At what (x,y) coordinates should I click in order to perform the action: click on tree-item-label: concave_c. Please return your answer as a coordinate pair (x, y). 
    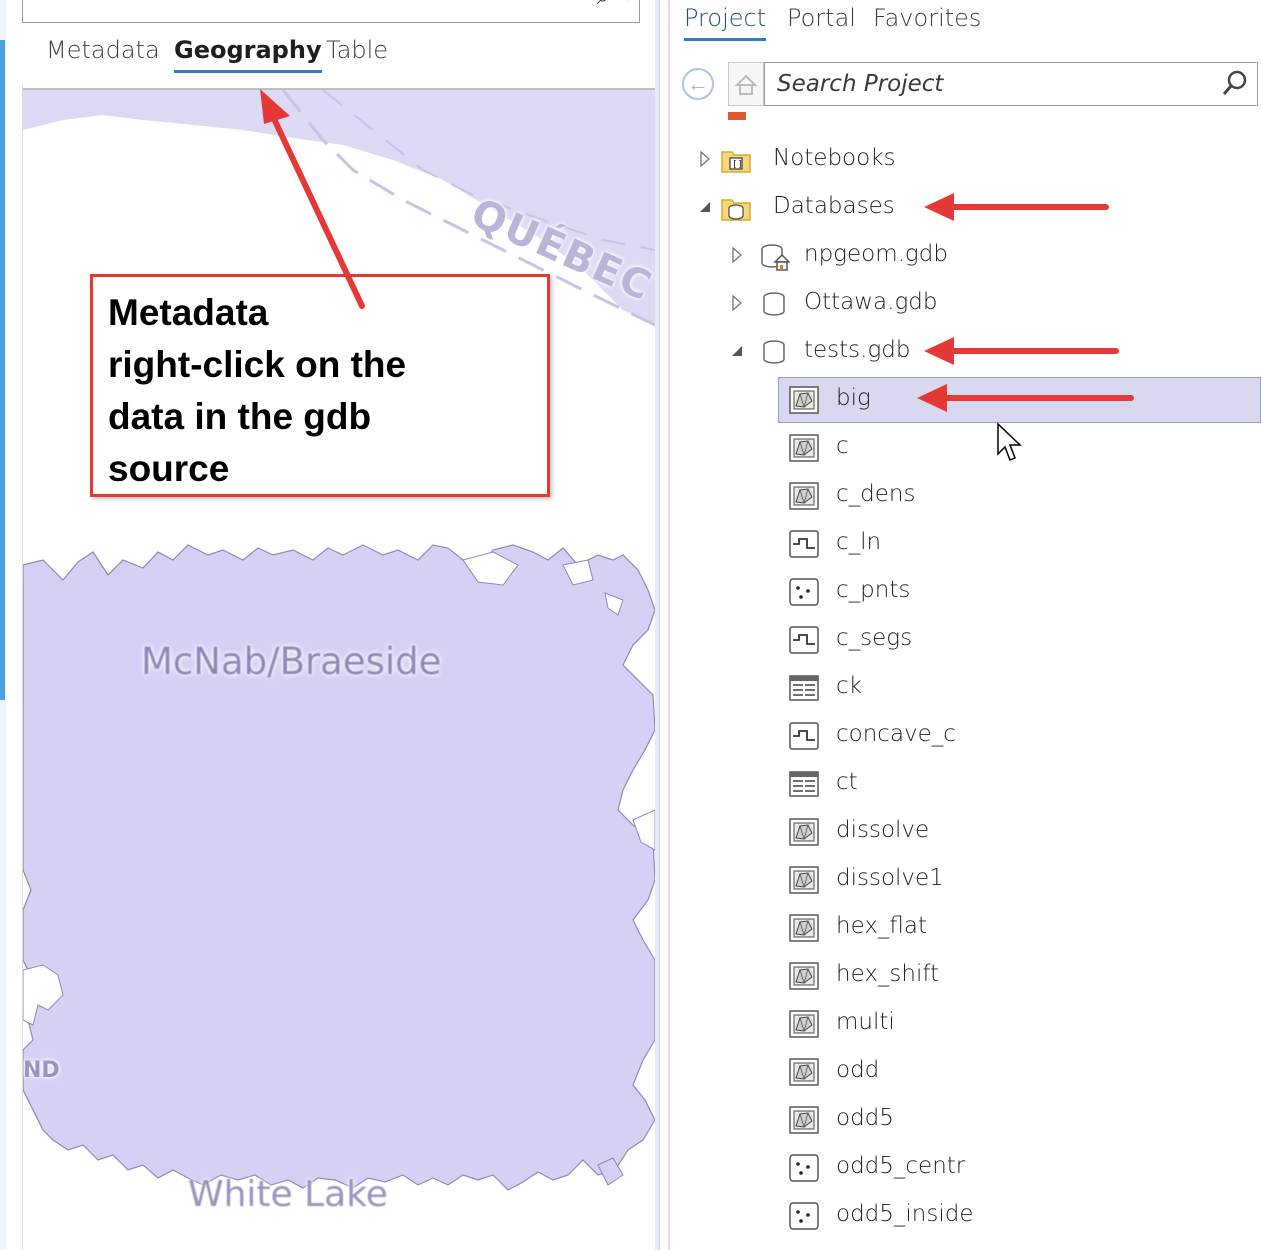
    Looking at the image, I should click on (896, 734).